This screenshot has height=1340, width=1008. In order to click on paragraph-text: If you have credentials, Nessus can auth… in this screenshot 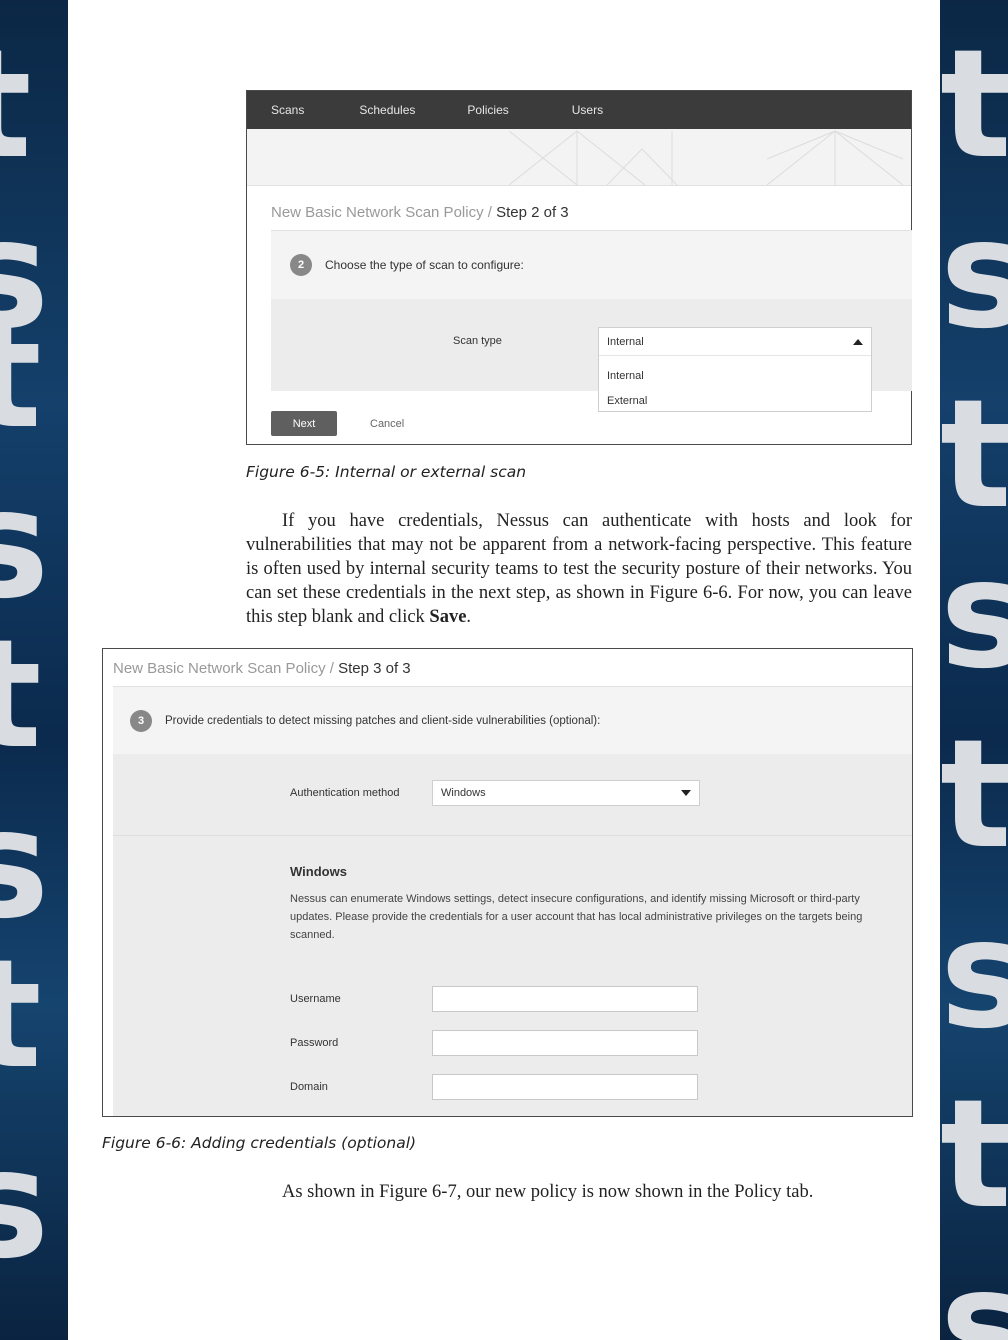, I will do `click(579, 569)`.